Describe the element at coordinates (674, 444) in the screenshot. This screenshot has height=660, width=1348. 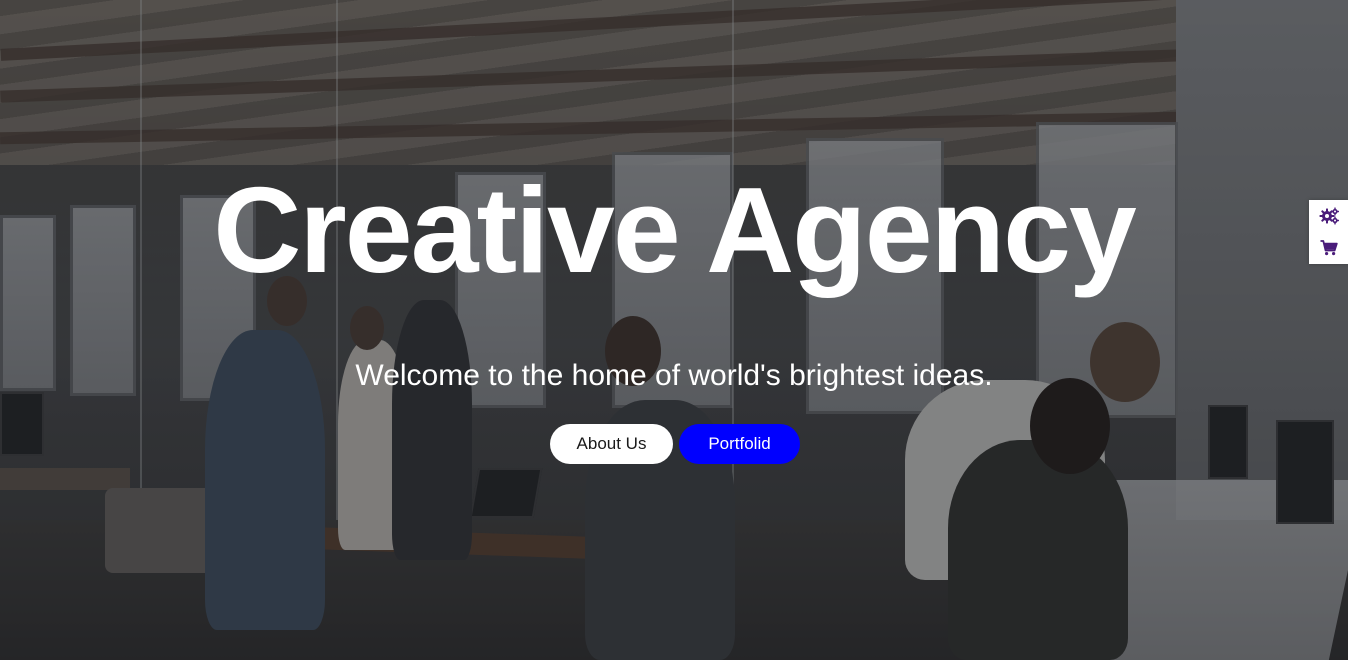
I see `hero-button-group: About Us Portfolid` at that location.